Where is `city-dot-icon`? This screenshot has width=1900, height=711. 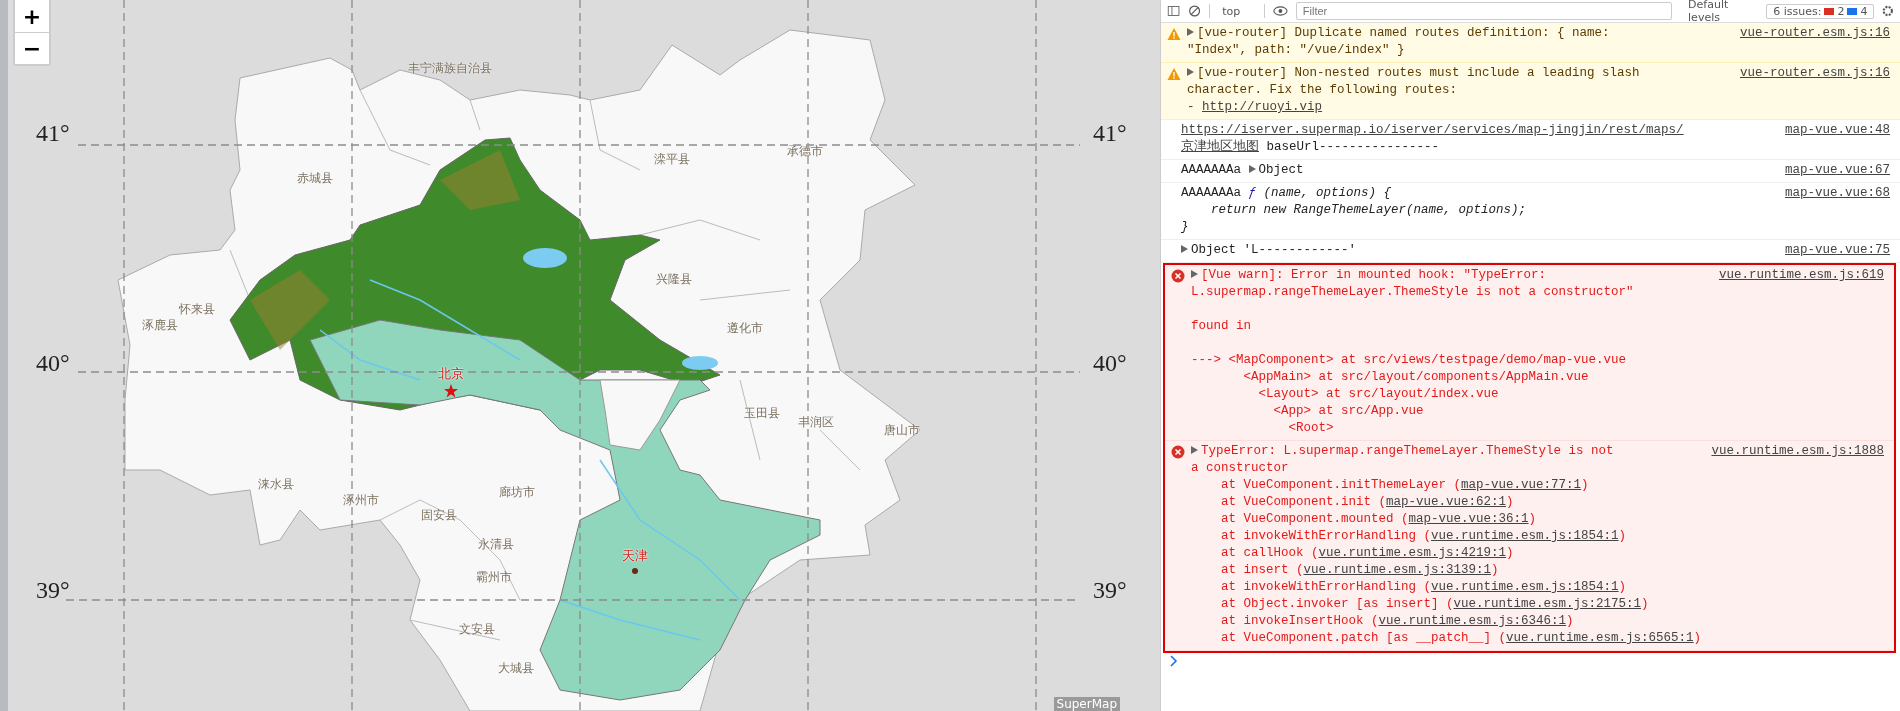
city-dot-icon is located at coordinates (635, 571).